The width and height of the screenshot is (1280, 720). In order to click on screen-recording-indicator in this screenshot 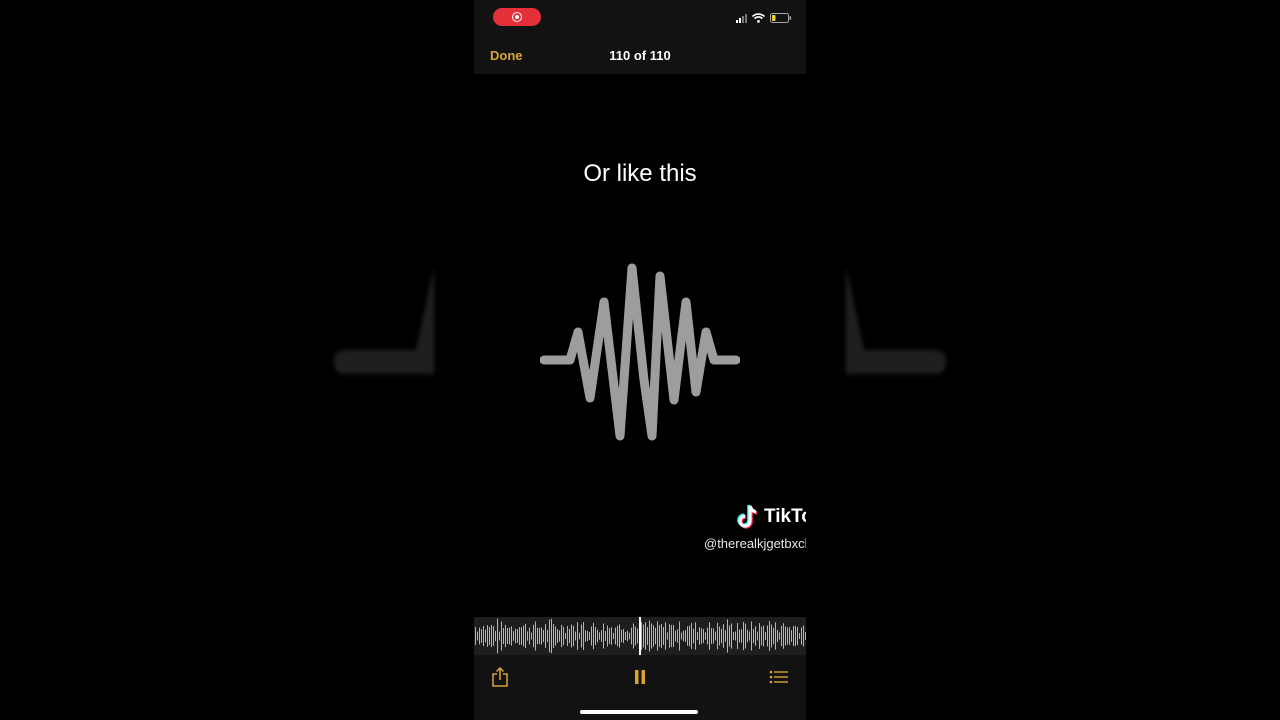, I will do `click(517, 17)`.